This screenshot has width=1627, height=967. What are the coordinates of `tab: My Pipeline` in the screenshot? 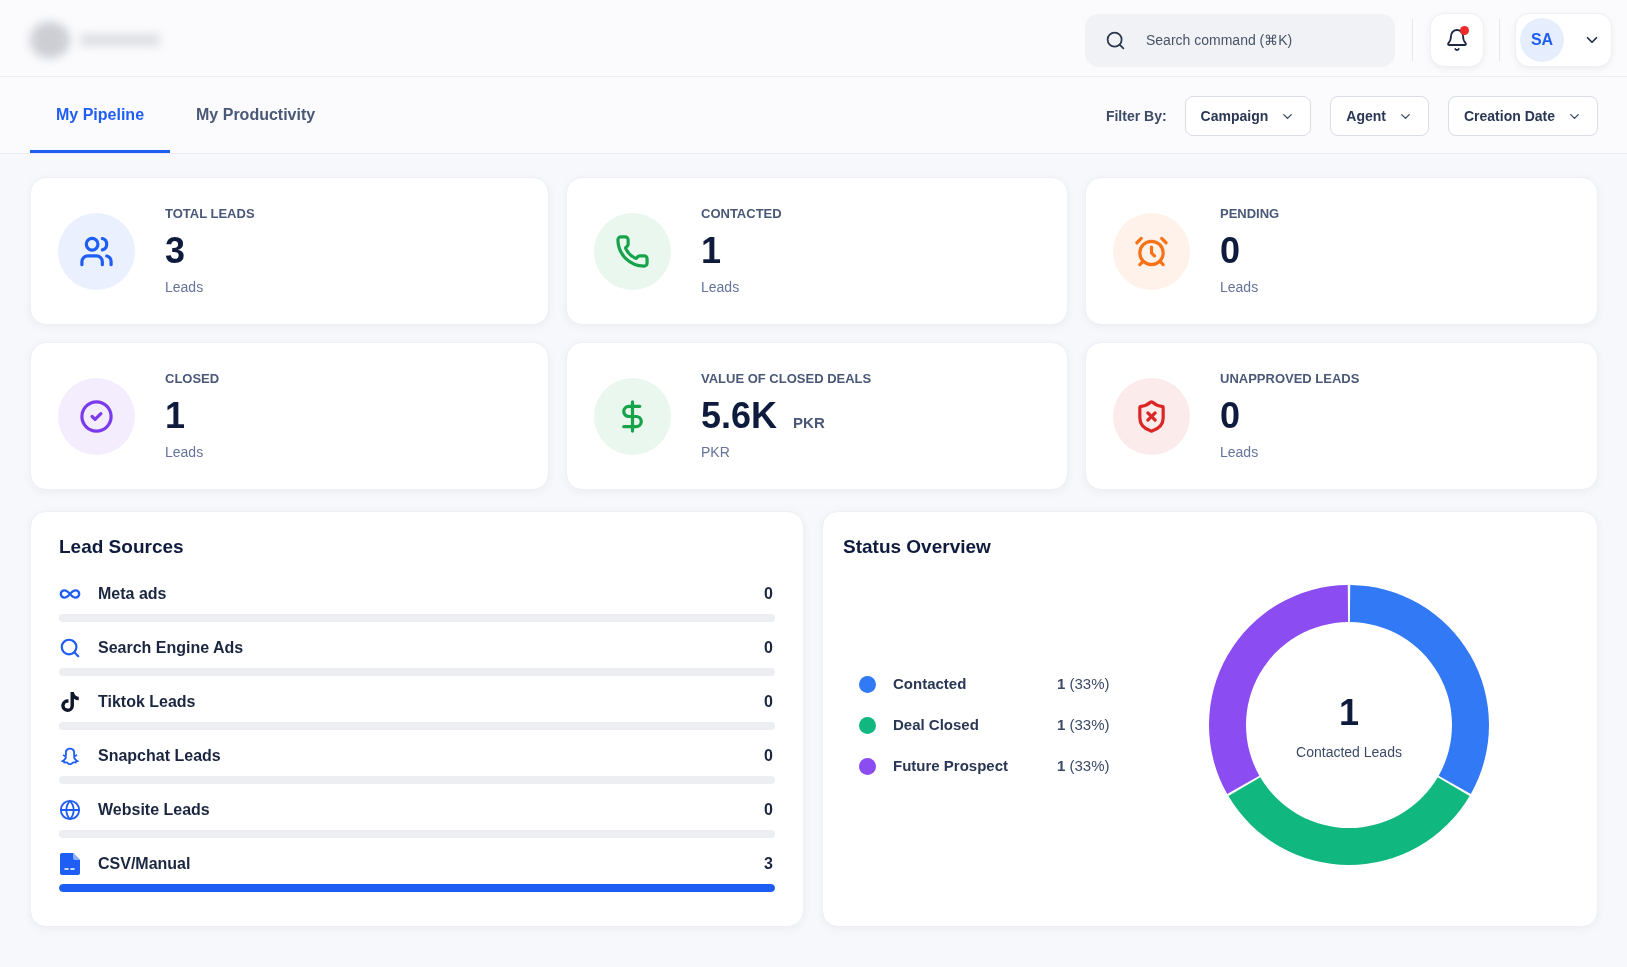 It's located at (100, 115).